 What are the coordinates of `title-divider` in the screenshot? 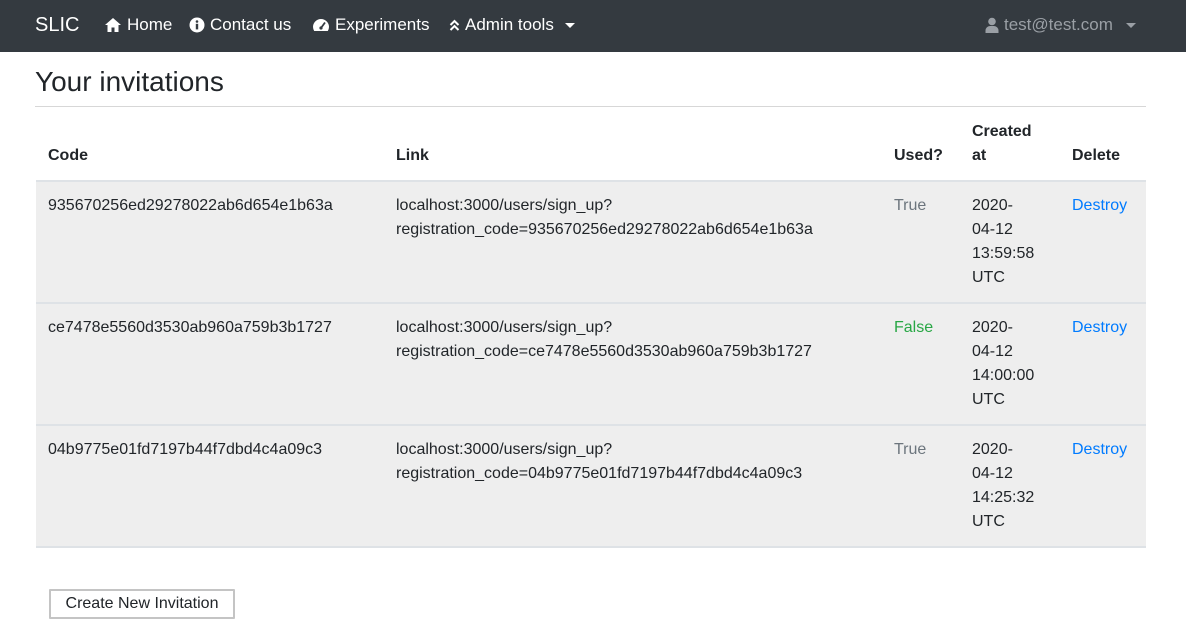 It's located at (590, 106).